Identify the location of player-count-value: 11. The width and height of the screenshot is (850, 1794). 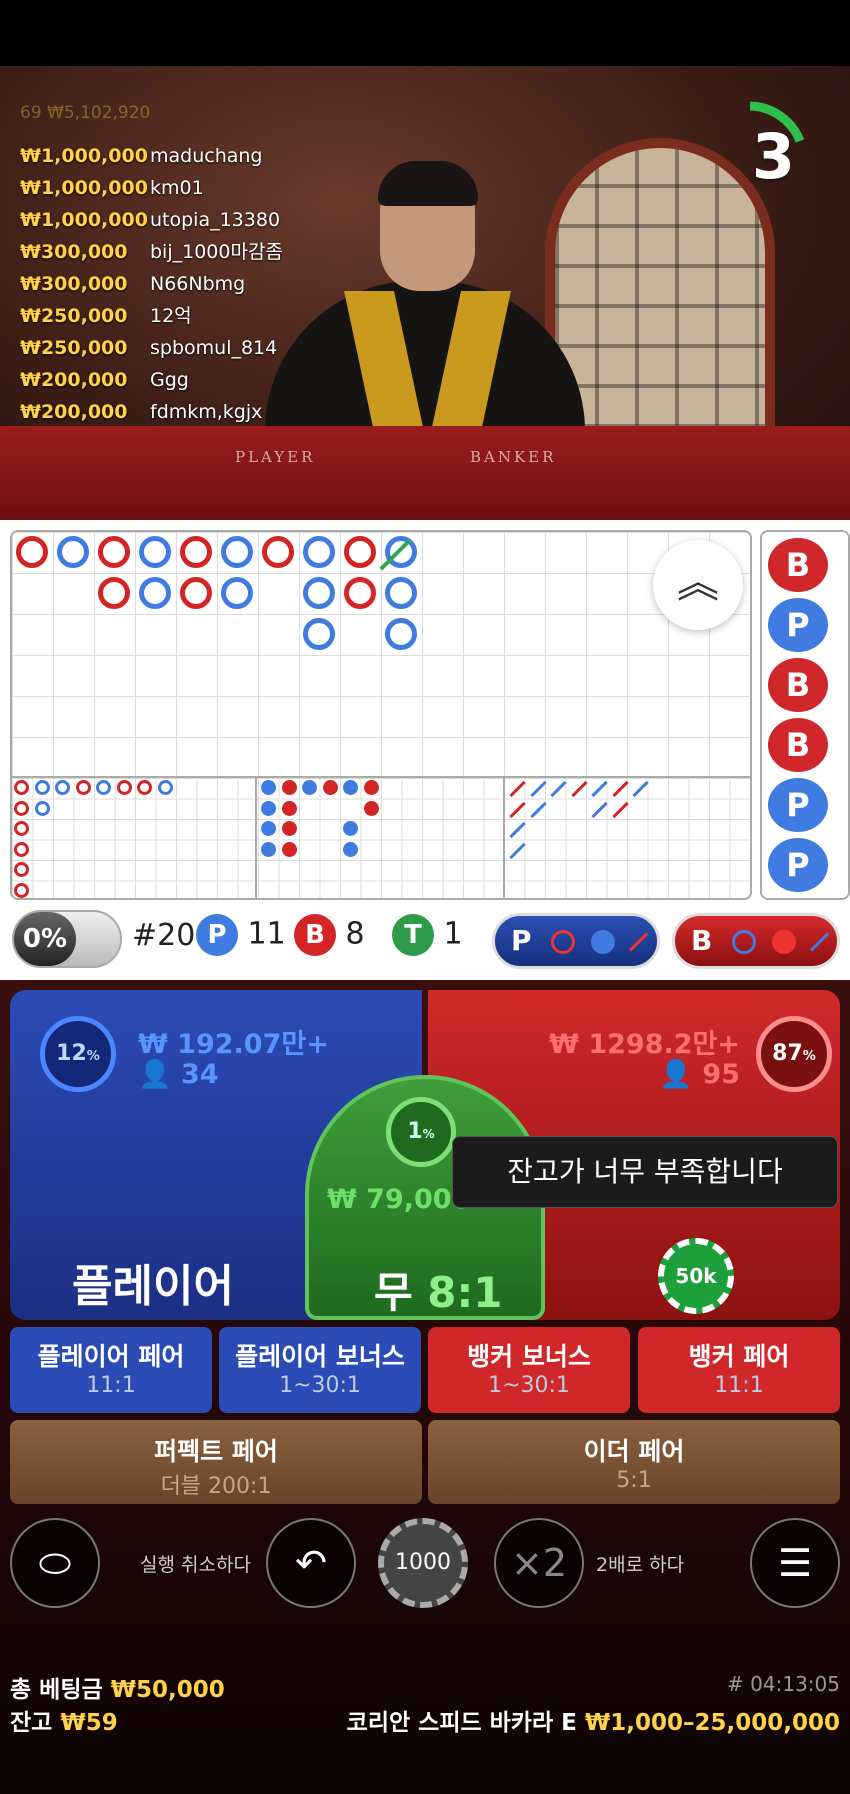
(266, 934).